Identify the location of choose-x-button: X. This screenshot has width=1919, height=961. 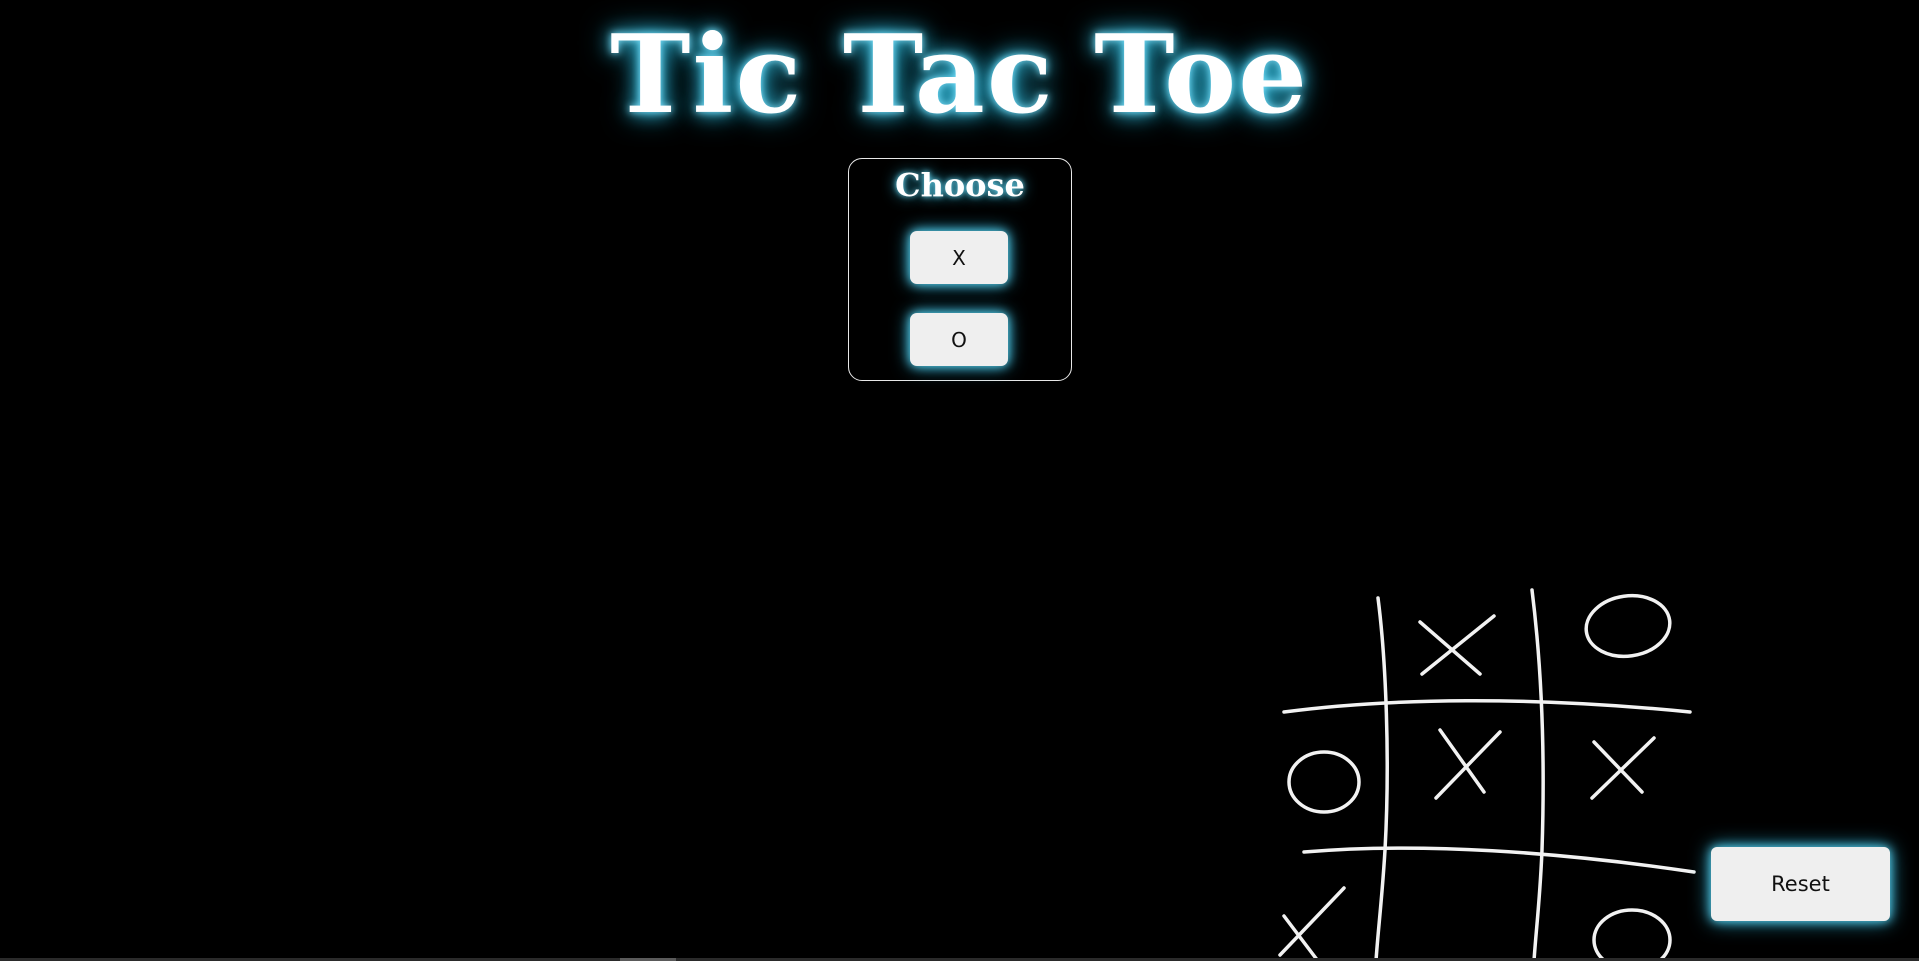
(959, 257).